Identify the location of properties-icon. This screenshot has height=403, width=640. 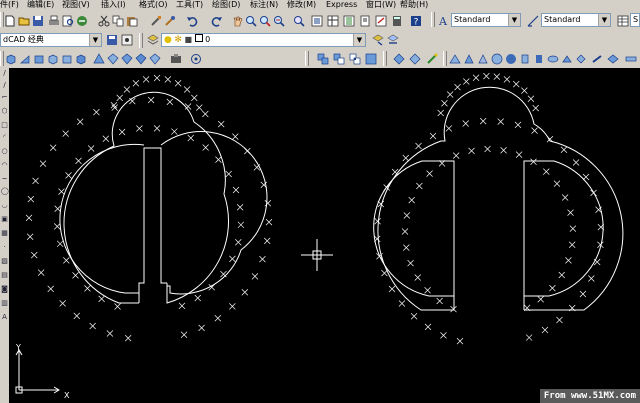
(316, 20).